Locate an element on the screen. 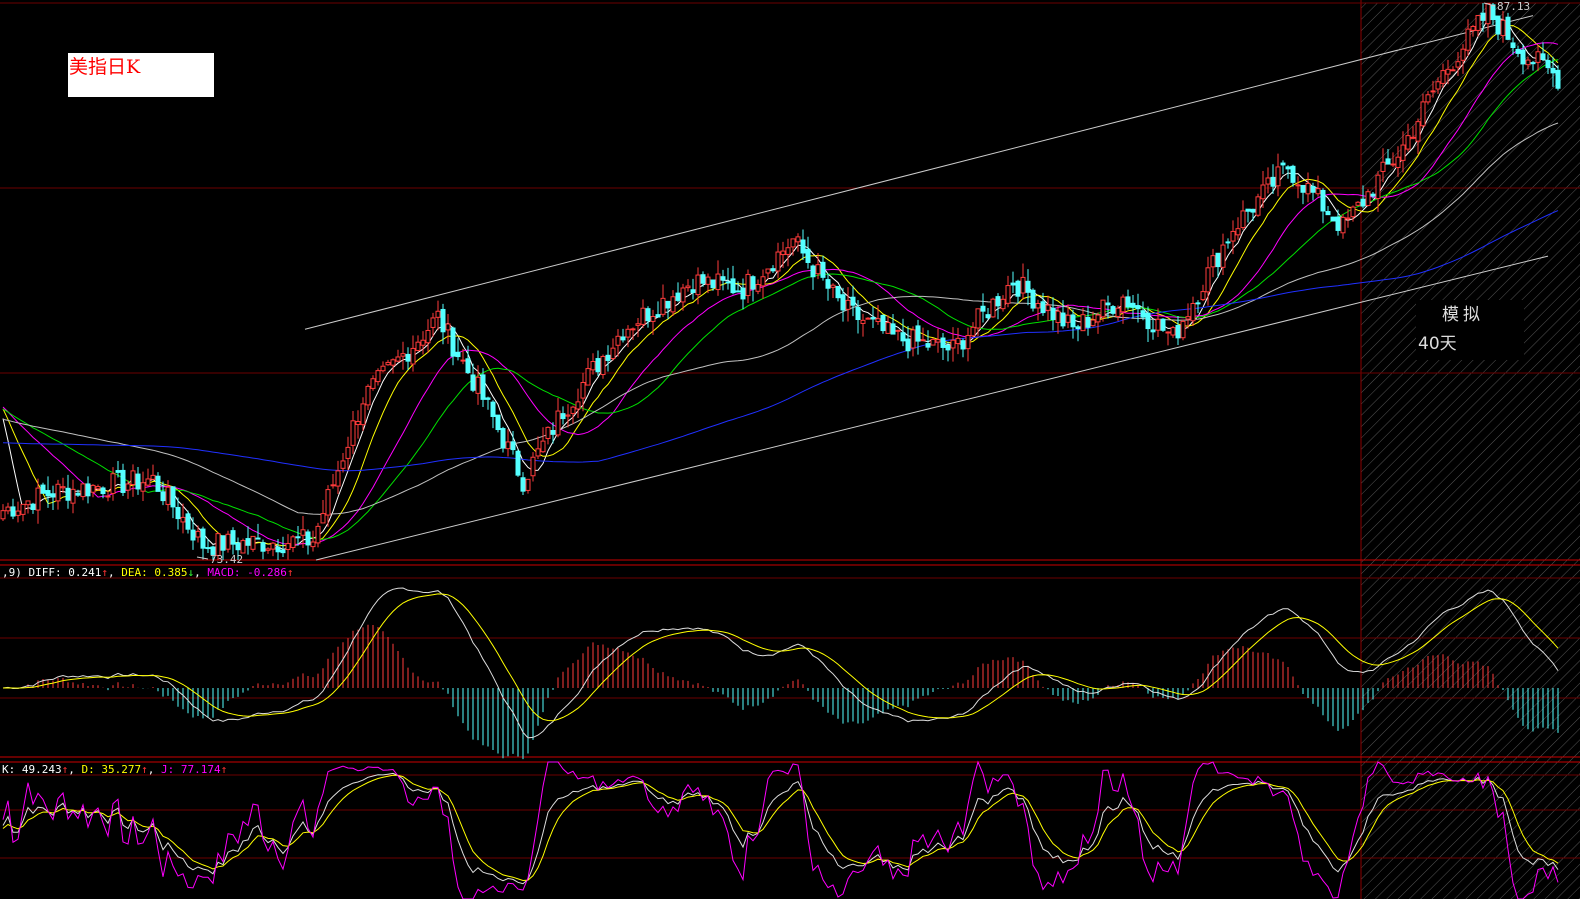 Image resolution: width=1580 pixels, height=899 pixels. dea-line is located at coordinates (780, 657).